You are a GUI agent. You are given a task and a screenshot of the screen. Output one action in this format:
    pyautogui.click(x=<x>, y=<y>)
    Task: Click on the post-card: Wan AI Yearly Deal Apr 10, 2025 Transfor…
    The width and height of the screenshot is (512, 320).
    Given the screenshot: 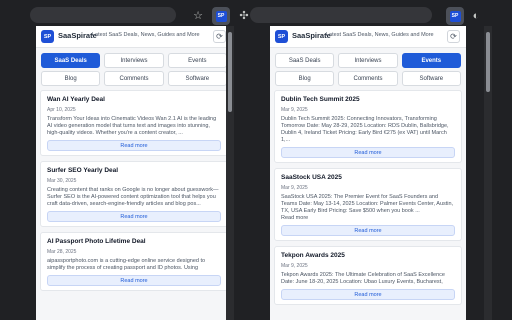 What is the action you would take?
    pyautogui.click(x=134, y=123)
    